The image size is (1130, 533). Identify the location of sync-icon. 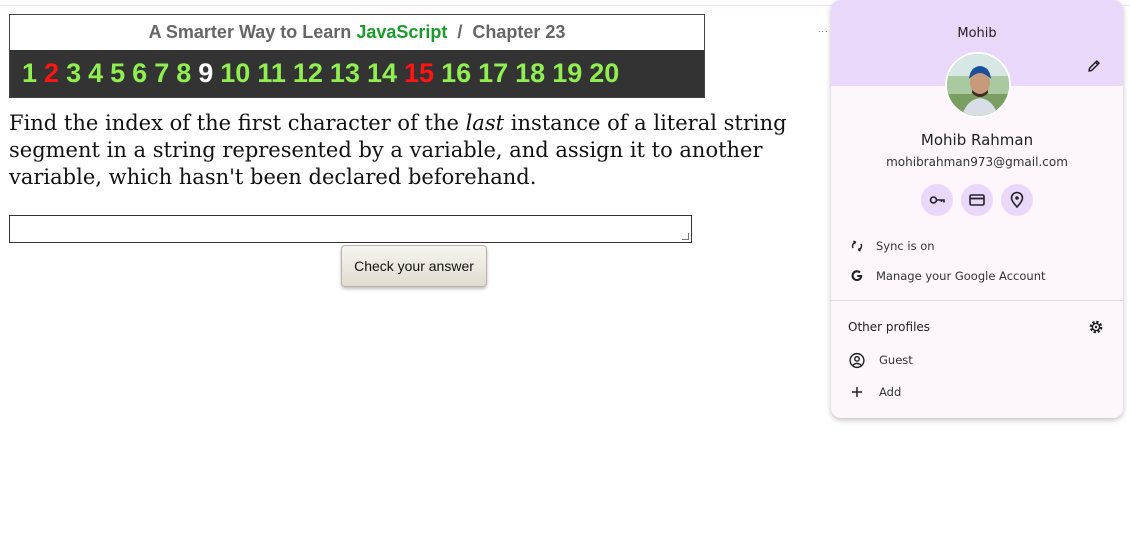
(857, 246).